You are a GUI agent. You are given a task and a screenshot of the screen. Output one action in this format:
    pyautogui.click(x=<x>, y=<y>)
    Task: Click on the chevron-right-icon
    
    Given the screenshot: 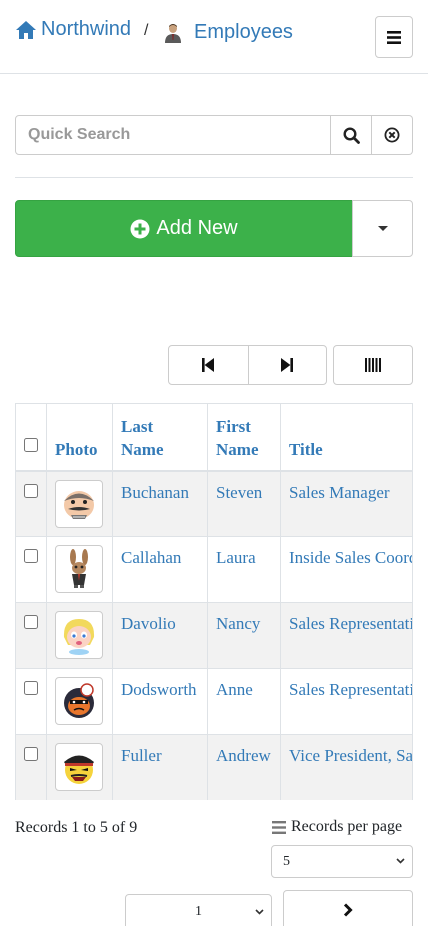 What is the action you would take?
    pyautogui.click(x=348, y=910)
    